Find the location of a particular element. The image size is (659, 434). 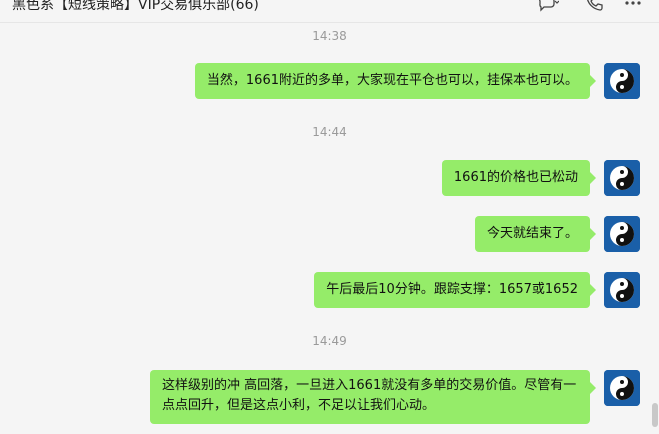

message-item: 当然，1661附近的多单，大家现在平仓也可以，挂保本也可以。 is located at coordinates (405, 81).